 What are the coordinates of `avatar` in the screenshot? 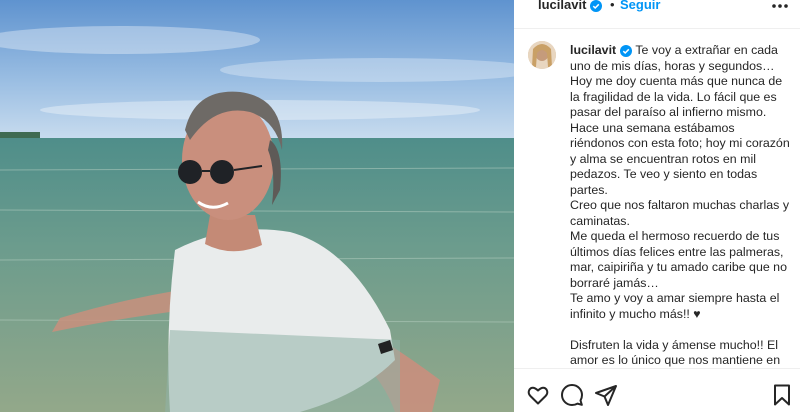 It's located at (542, 55).